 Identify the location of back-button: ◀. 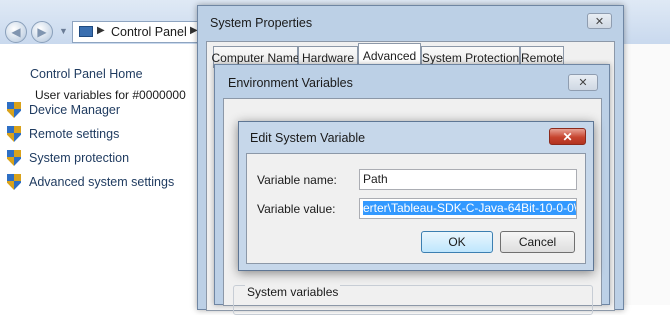
(16, 32).